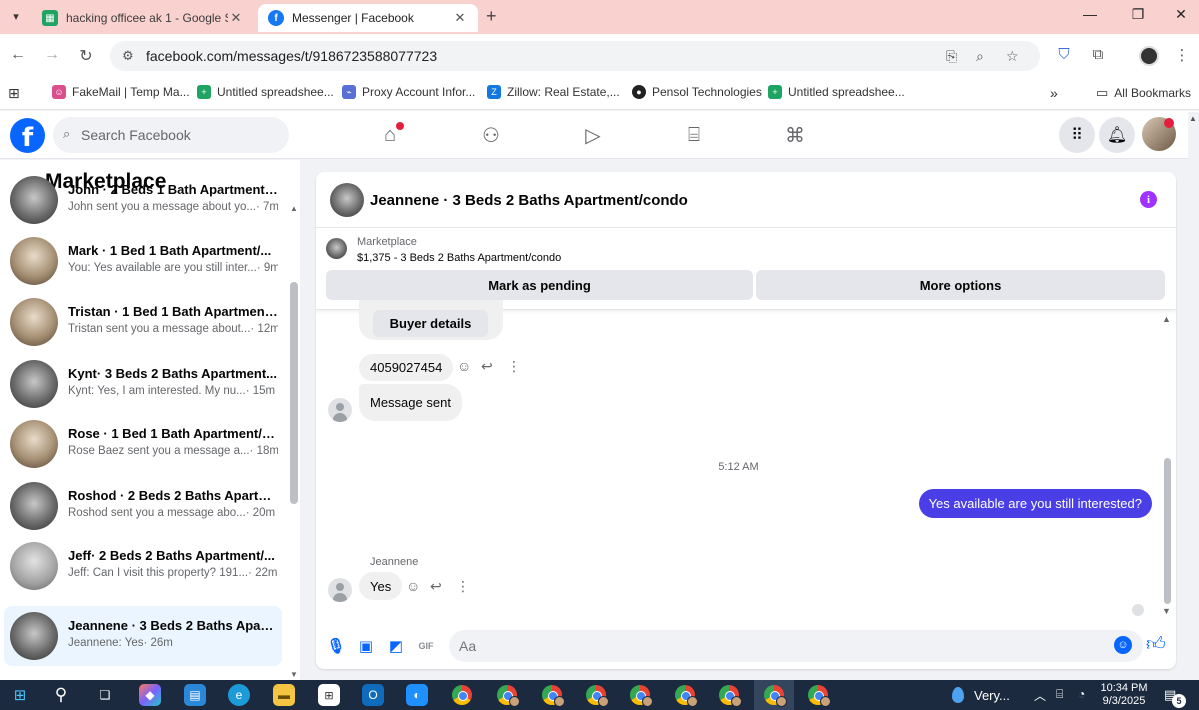  What do you see at coordinates (366, 646) in the screenshot?
I see `photo-gallery-icon: ▣` at bounding box center [366, 646].